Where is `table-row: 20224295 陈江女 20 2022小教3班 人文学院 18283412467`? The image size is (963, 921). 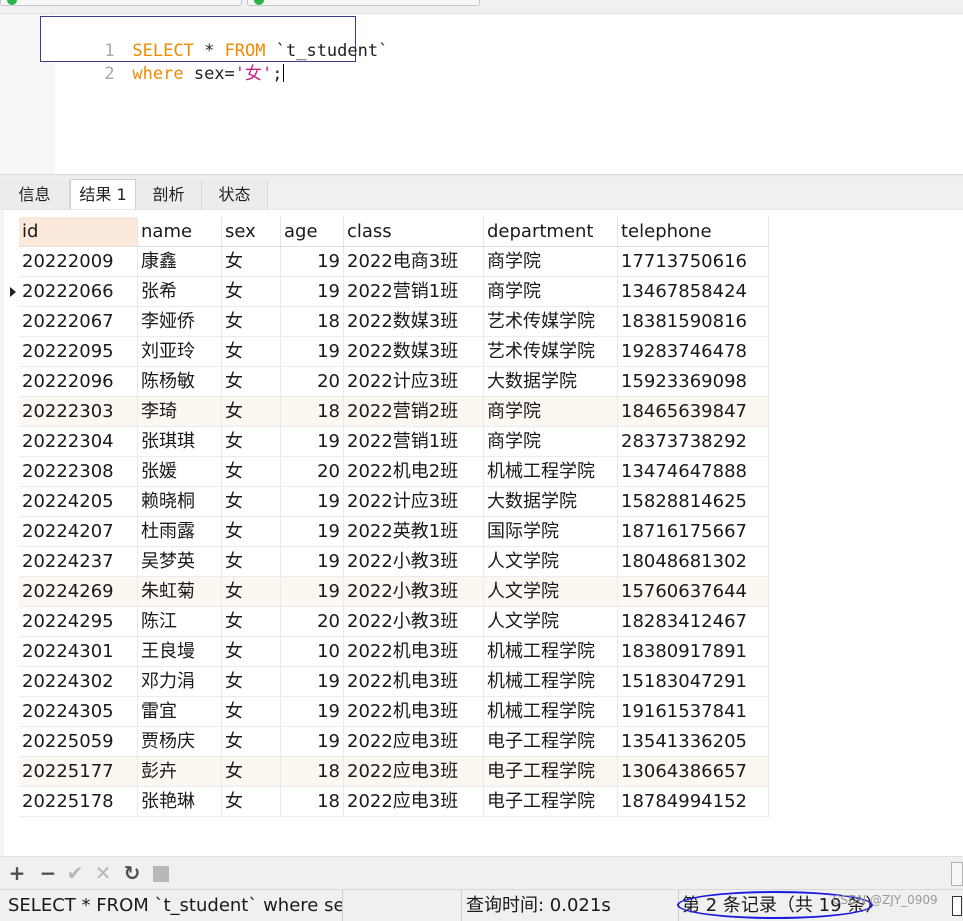 table-row: 20224295 陈江女 20 2022小教3班 人文学院 18283412467 is located at coordinates (481, 622).